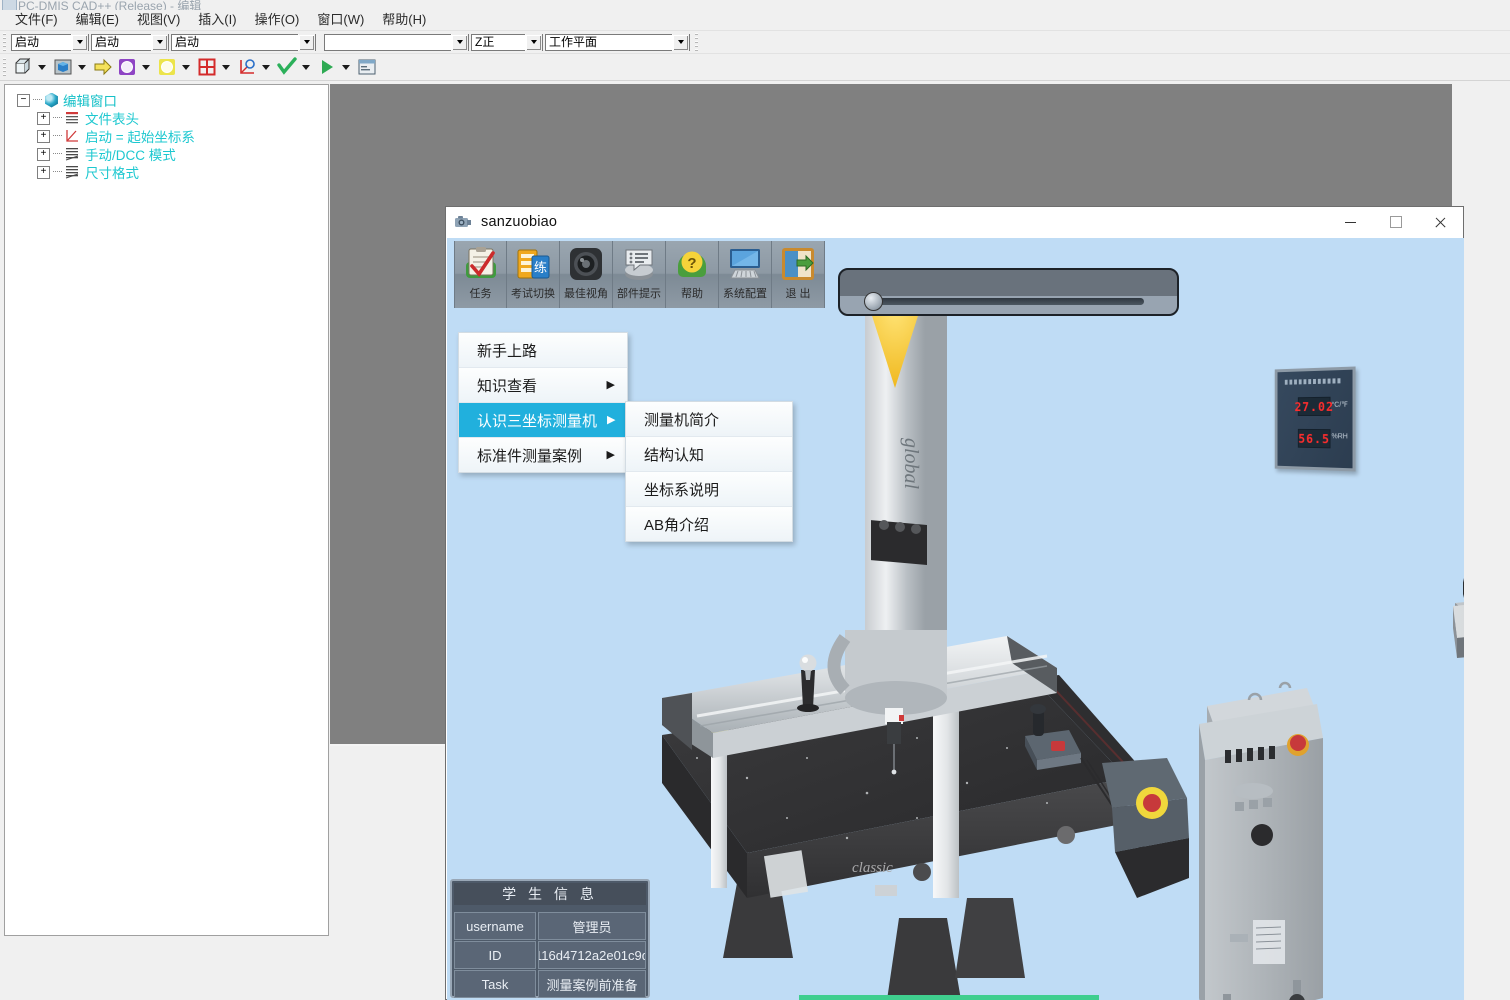 The image size is (1510, 1000). What do you see at coordinates (798, 274) in the screenshot?
I see `toolbar-exit: 退 出` at bounding box center [798, 274].